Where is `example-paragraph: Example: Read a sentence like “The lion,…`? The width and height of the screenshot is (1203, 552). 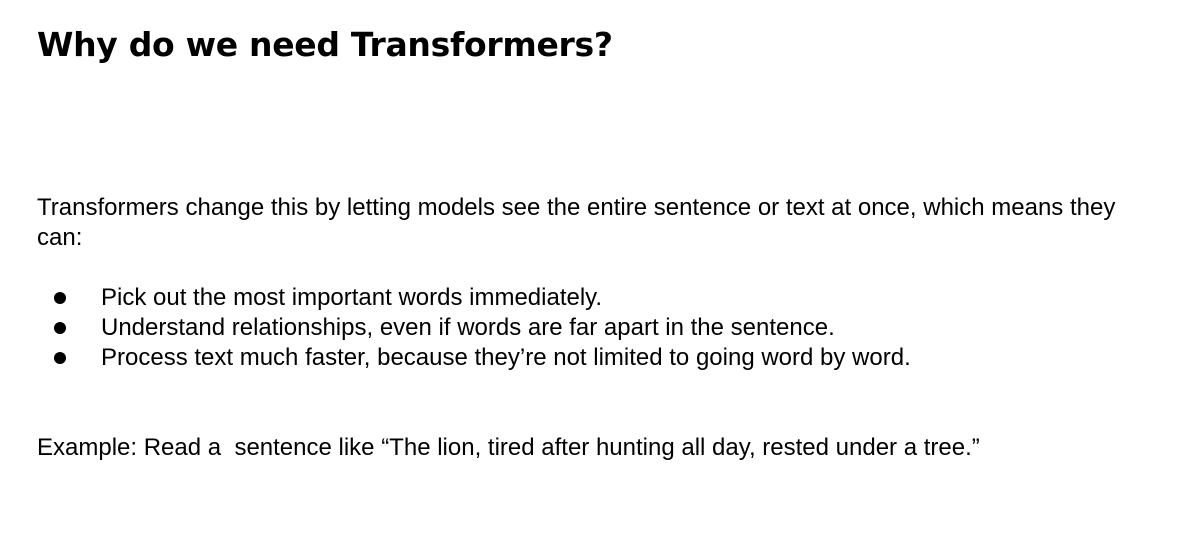 example-paragraph: Example: Read a sentence like “The lion,… is located at coordinates (508, 447).